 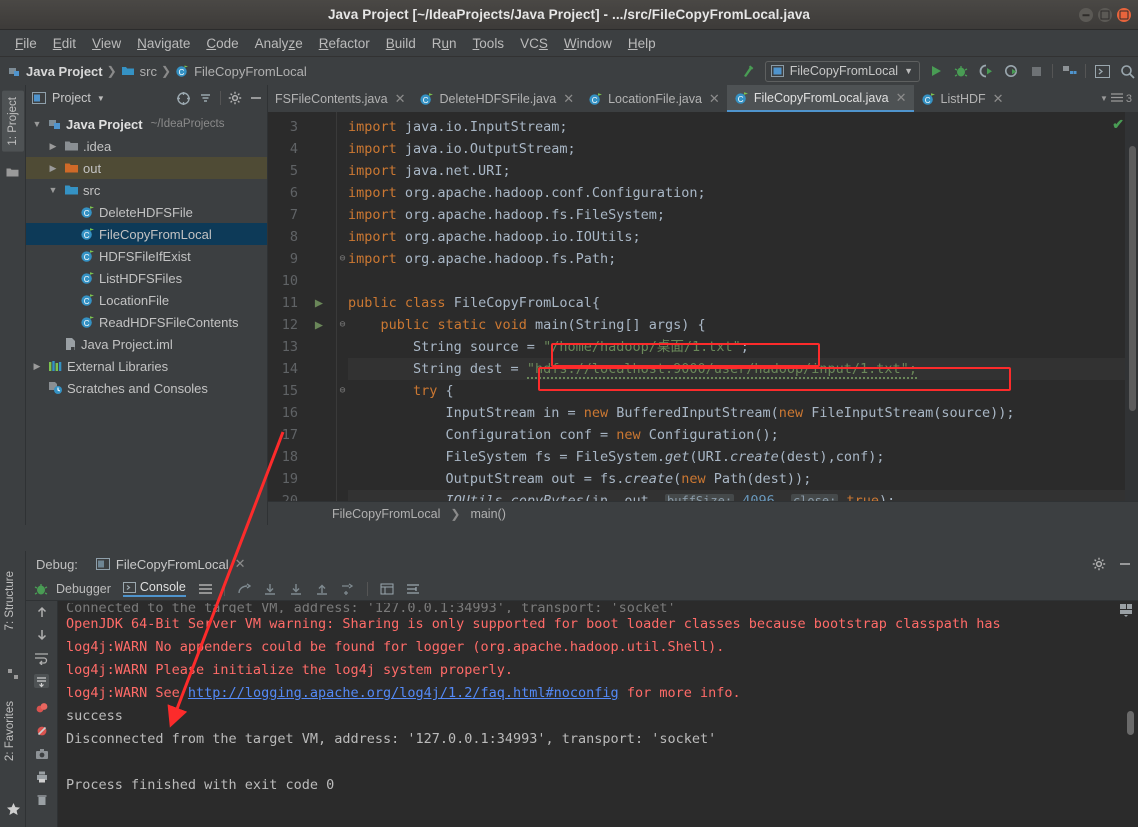 What do you see at coordinates (1116, 98) in the screenshot?
I see `editor-tab-overflow: ▼ 3` at bounding box center [1116, 98].